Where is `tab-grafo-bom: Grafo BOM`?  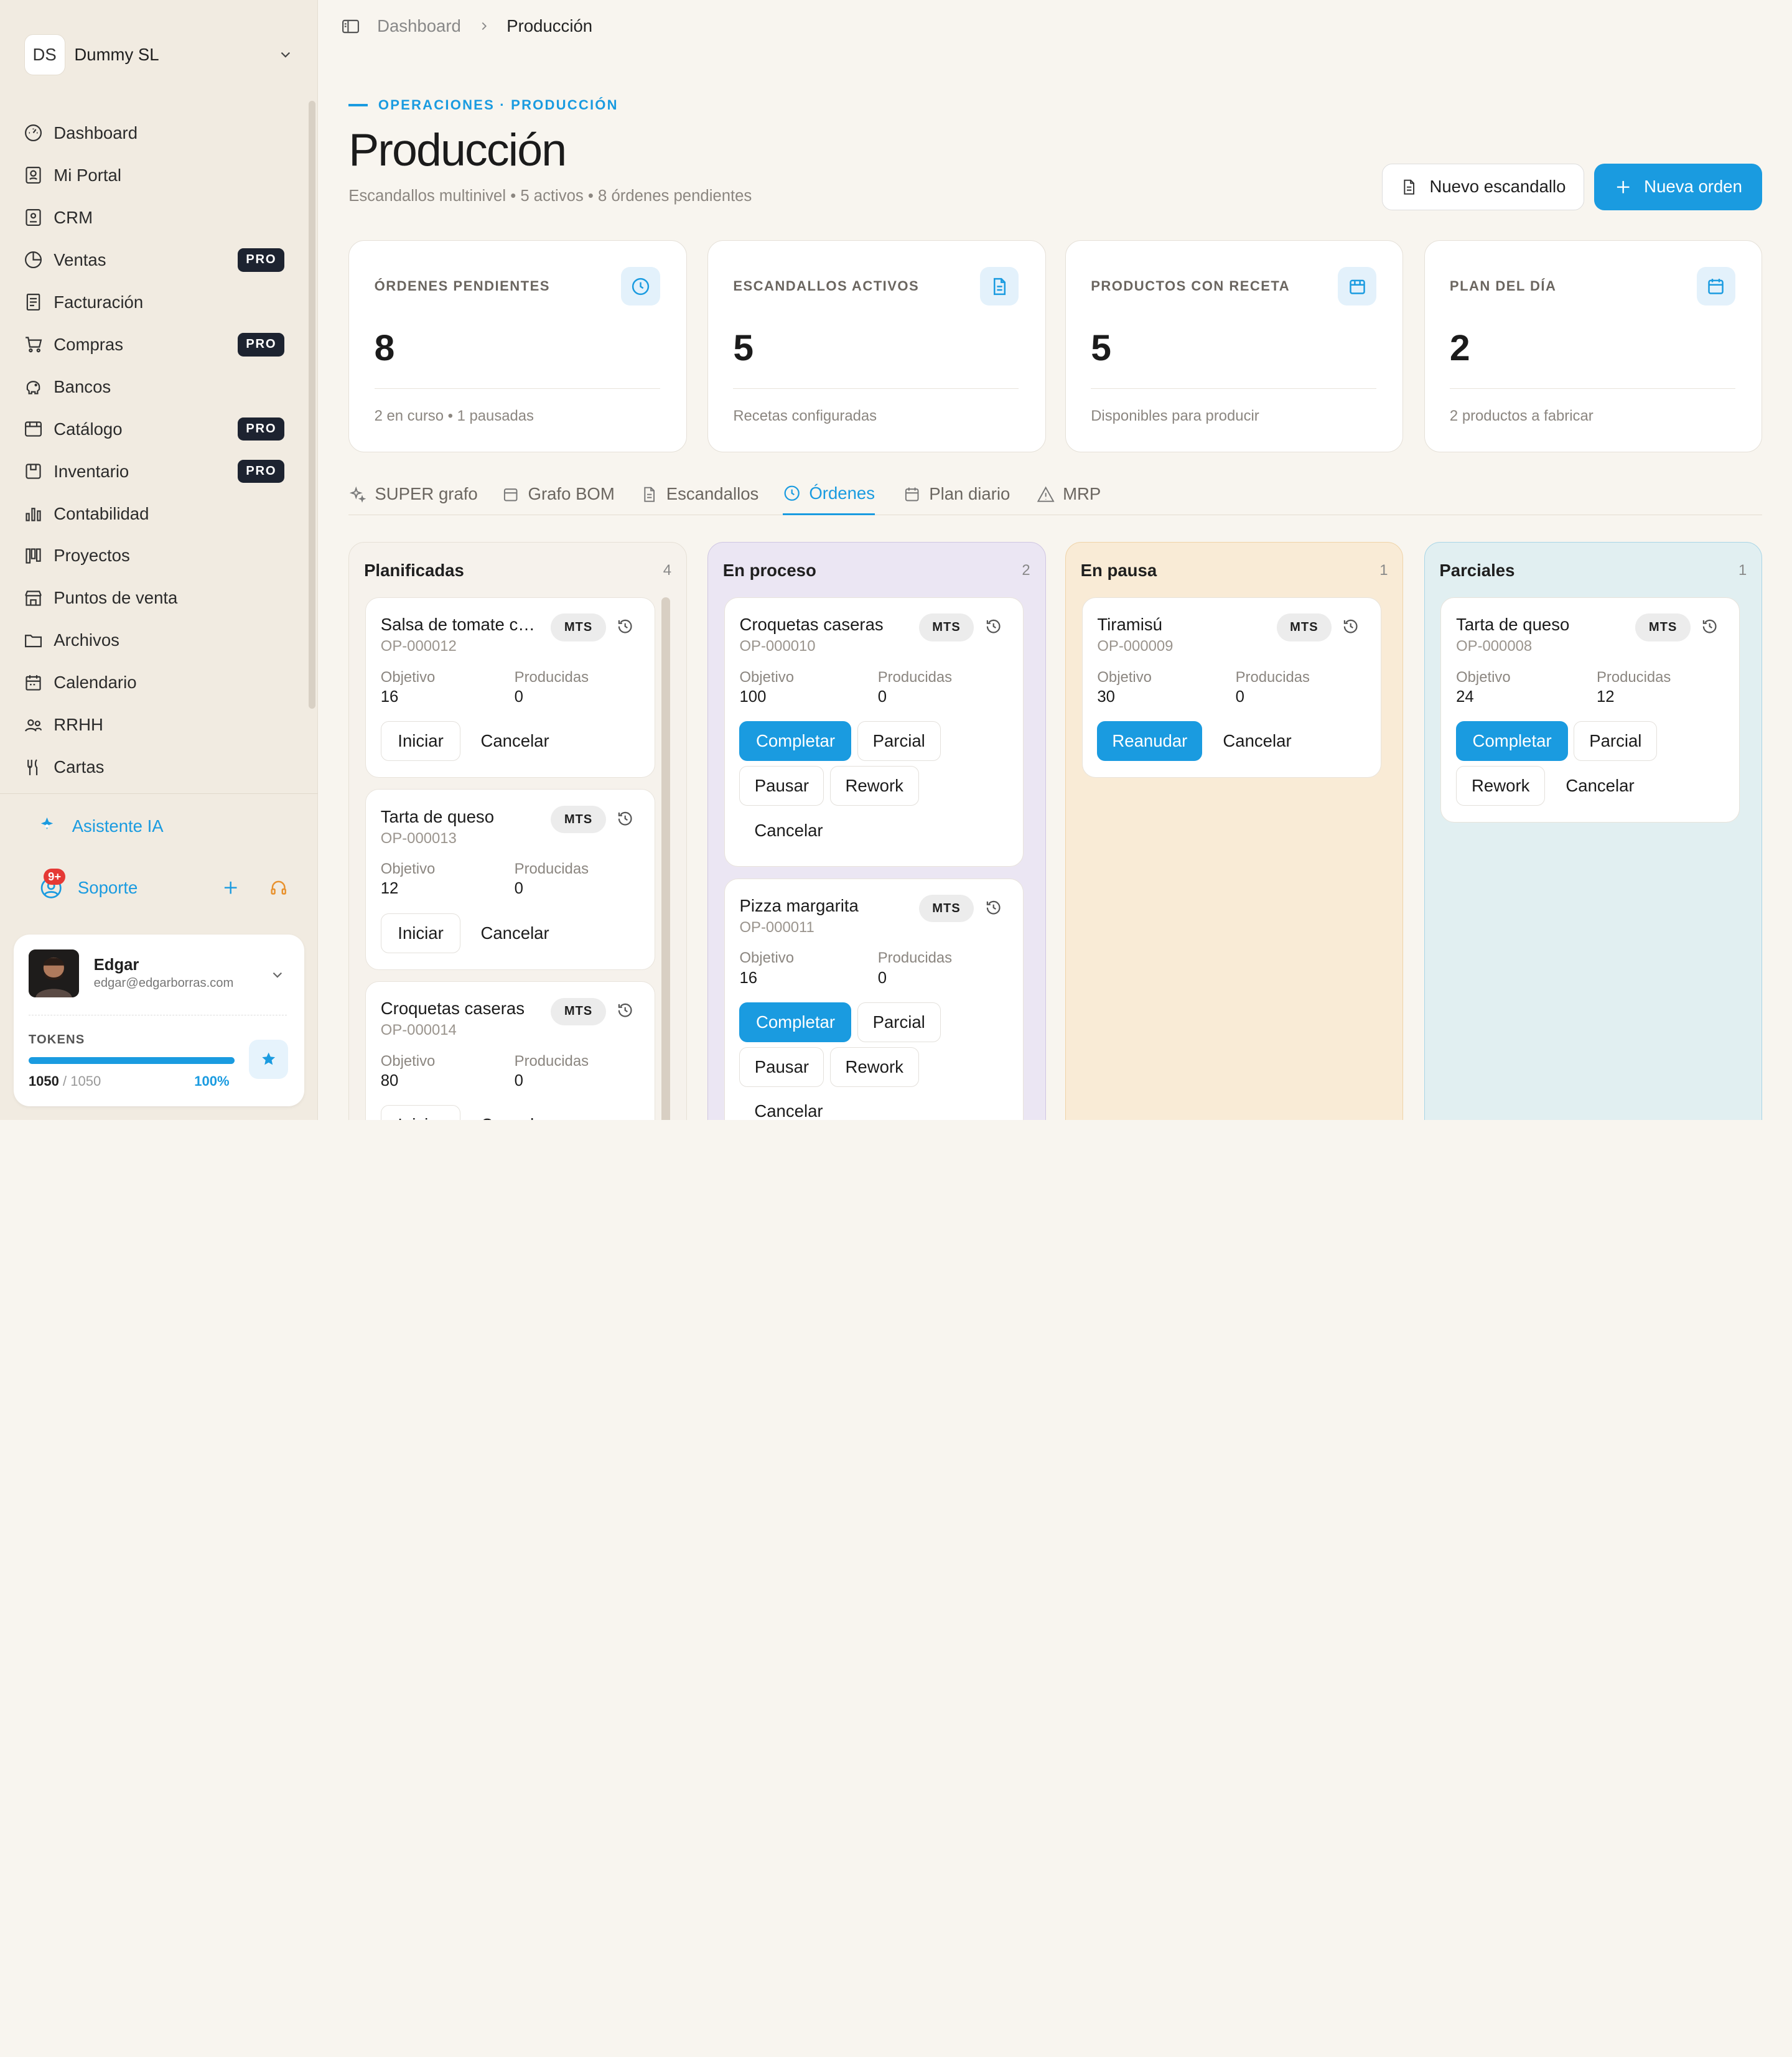
tab-grafo-bom: Grafo BOM is located at coordinates (558, 494).